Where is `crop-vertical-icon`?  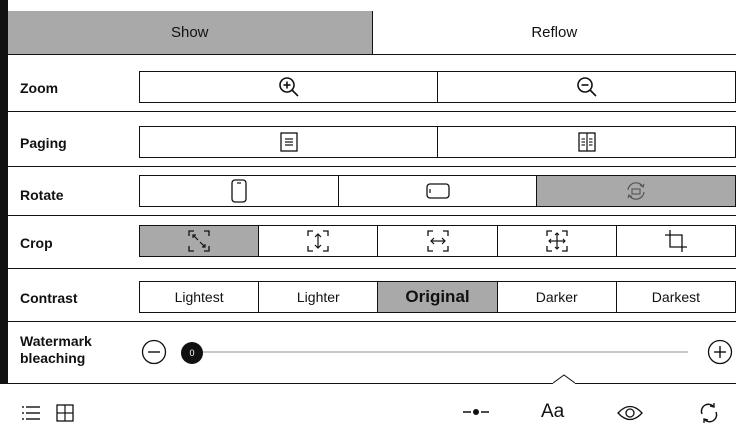 crop-vertical-icon is located at coordinates (318, 241).